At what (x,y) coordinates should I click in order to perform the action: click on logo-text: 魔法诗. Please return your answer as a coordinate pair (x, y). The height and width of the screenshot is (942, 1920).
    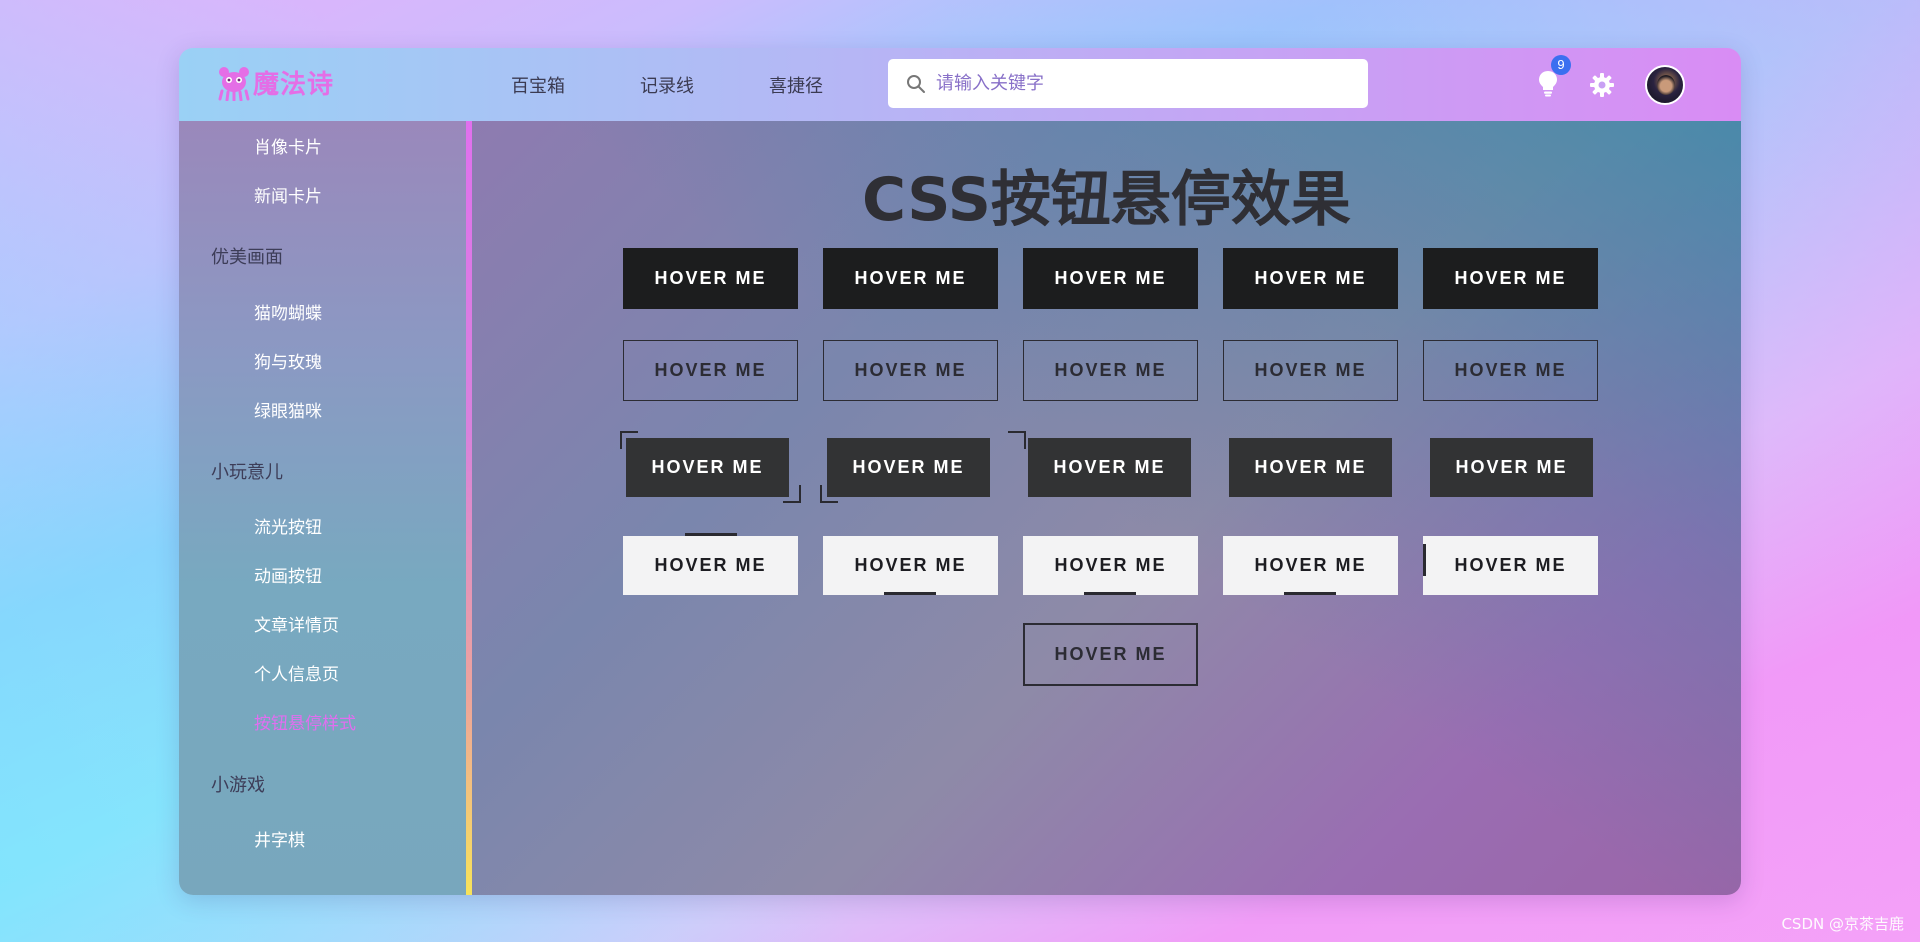
    Looking at the image, I should click on (294, 85).